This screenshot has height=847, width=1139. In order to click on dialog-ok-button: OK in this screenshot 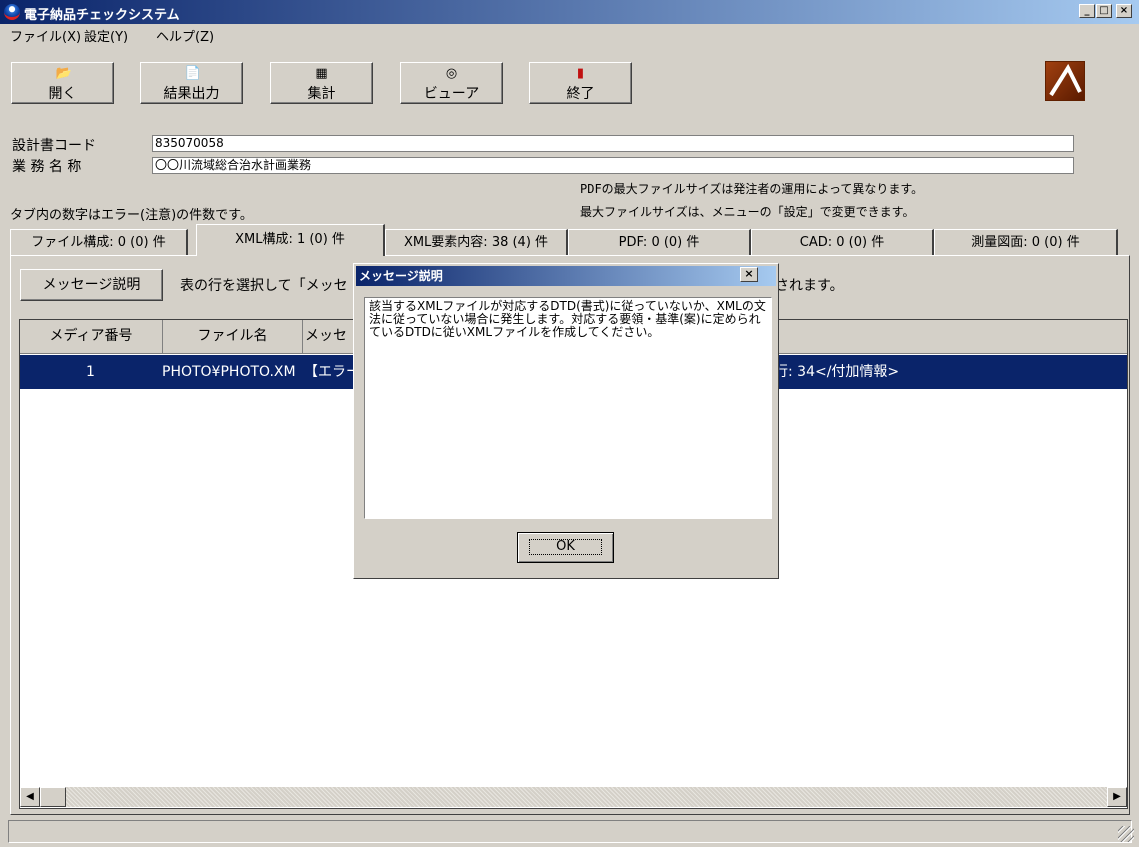, I will do `click(565, 547)`.